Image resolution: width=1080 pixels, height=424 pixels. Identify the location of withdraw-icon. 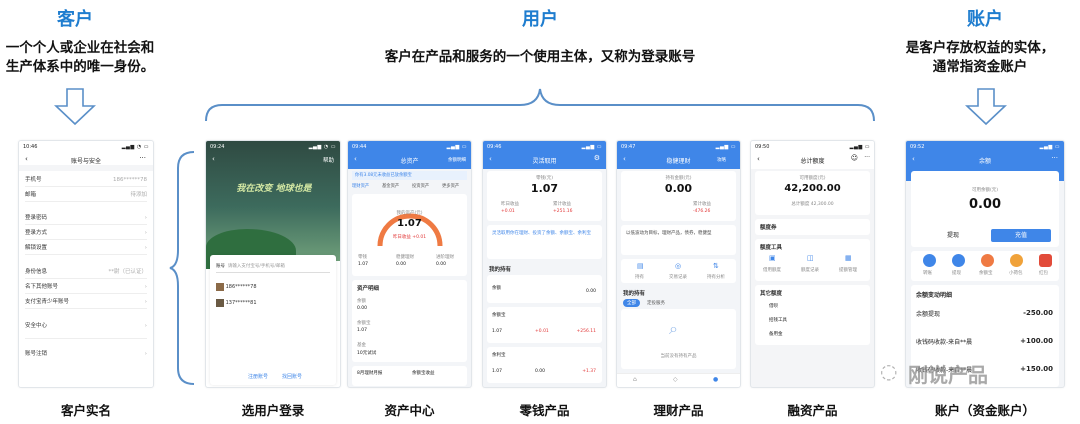
(958, 260).